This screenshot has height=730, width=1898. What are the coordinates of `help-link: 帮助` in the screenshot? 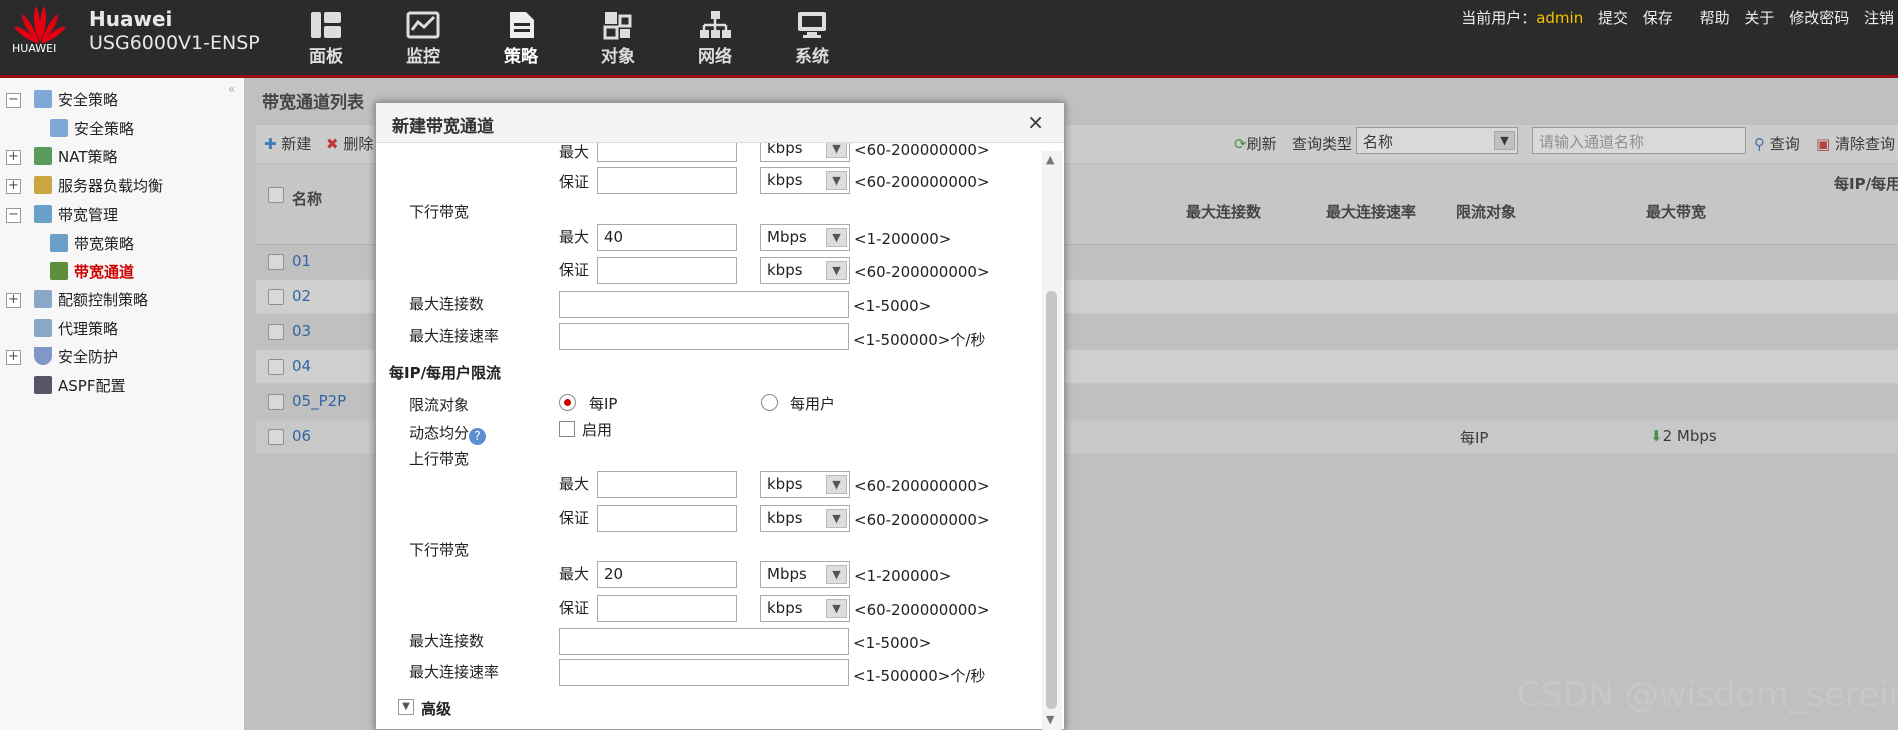 It's located at (1715, 18).